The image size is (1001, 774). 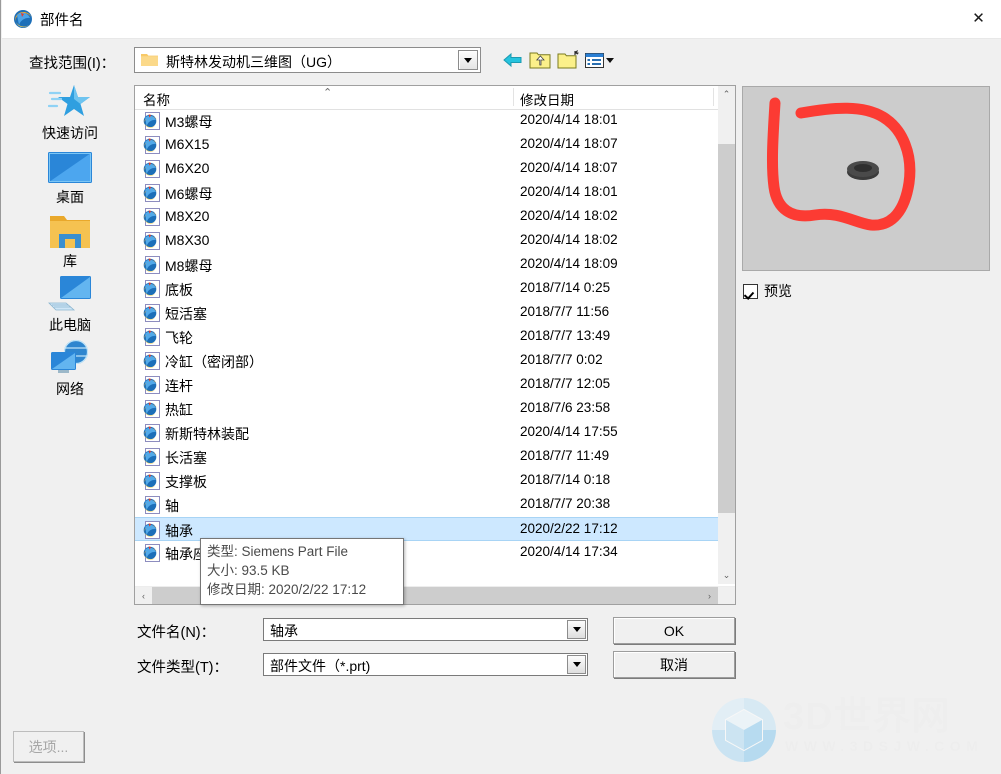 I want to click on table-row: M6螺母 2020/4/14 18:01, so click(x=426, y=193).